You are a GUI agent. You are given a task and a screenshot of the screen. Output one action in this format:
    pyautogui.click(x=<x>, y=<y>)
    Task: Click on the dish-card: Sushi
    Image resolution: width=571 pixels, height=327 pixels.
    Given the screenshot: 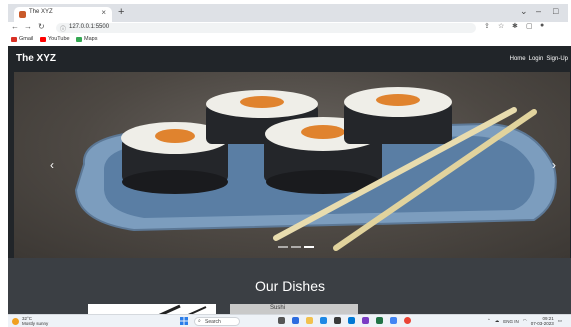 What is the action you would take?
    pyautogui.click(x=294, y=309)
    